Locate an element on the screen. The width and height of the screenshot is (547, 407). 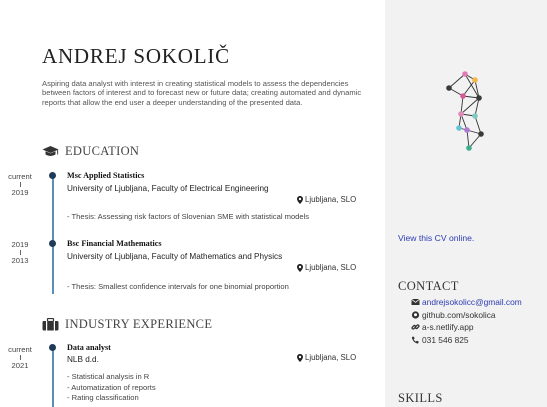
date-start: 2021 is located at coordinates (20, 365).